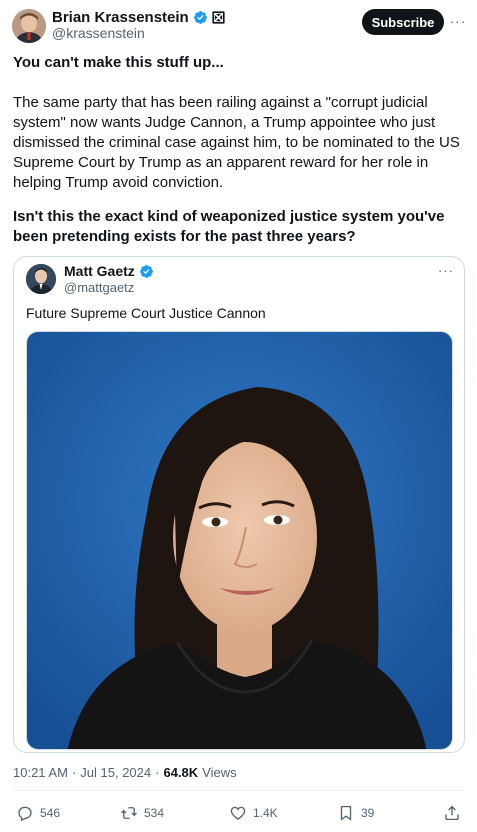 The height and width of the screenshot is (832, 477). Describe the element at coordinates (38, 813) in the screenshot. I see `reply-button: 546` at that location.